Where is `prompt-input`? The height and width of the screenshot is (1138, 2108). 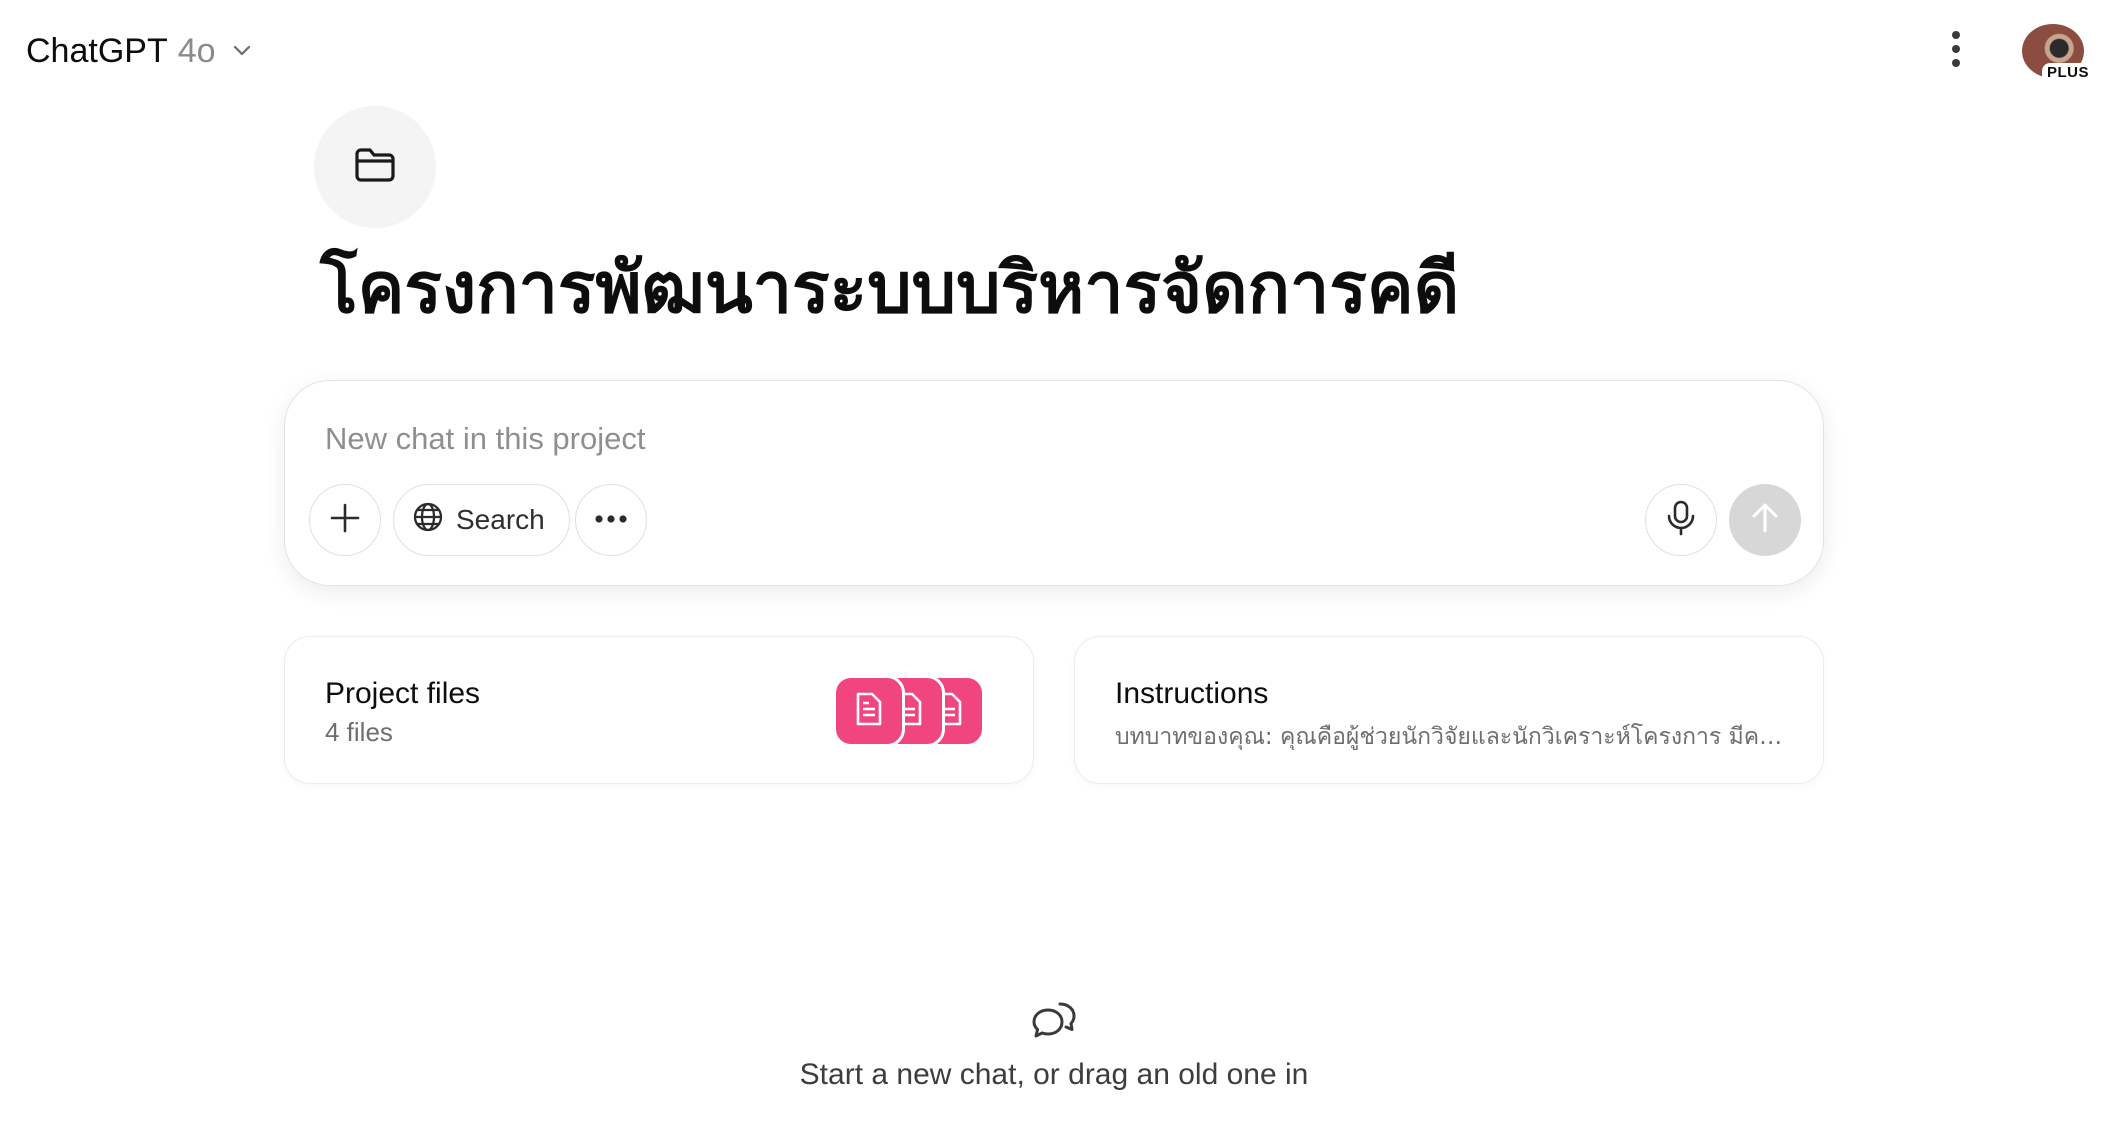
prompt-input is located at coordinates (1023, 439).